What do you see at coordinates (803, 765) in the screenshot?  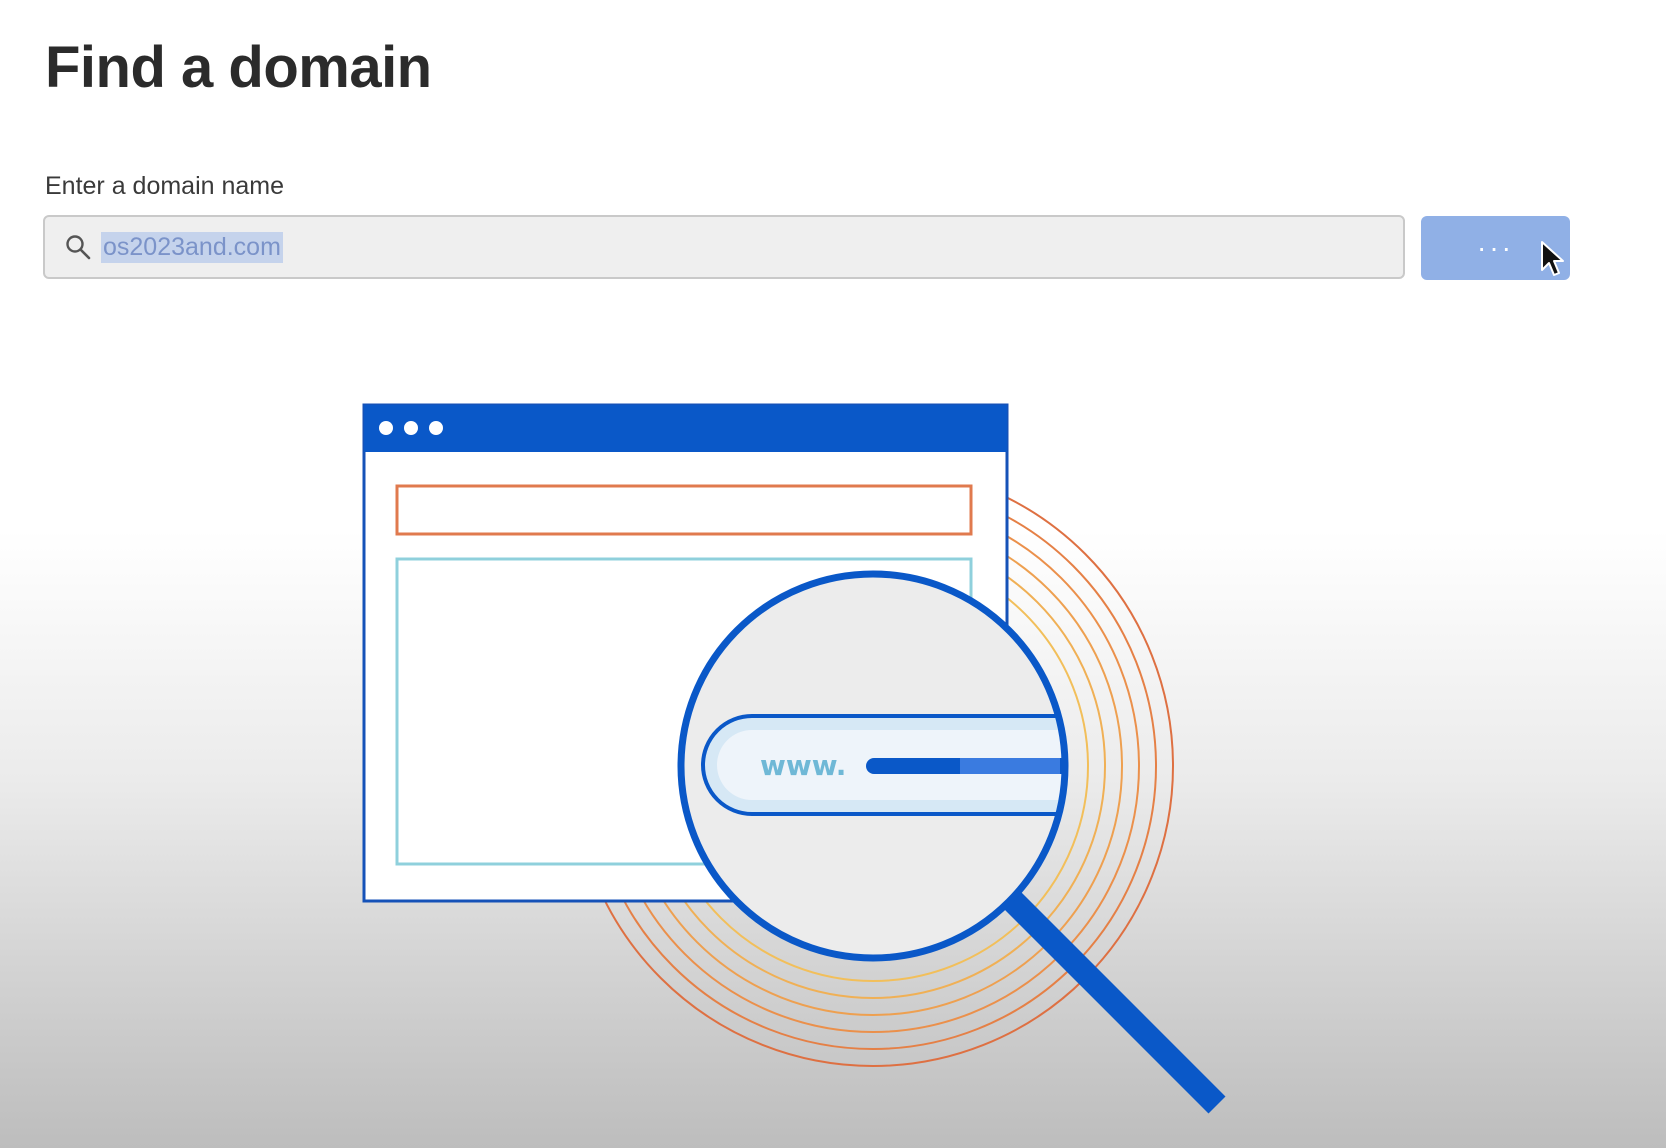 I see `url-prefix-text: www.` at bounding box center [803, 765].